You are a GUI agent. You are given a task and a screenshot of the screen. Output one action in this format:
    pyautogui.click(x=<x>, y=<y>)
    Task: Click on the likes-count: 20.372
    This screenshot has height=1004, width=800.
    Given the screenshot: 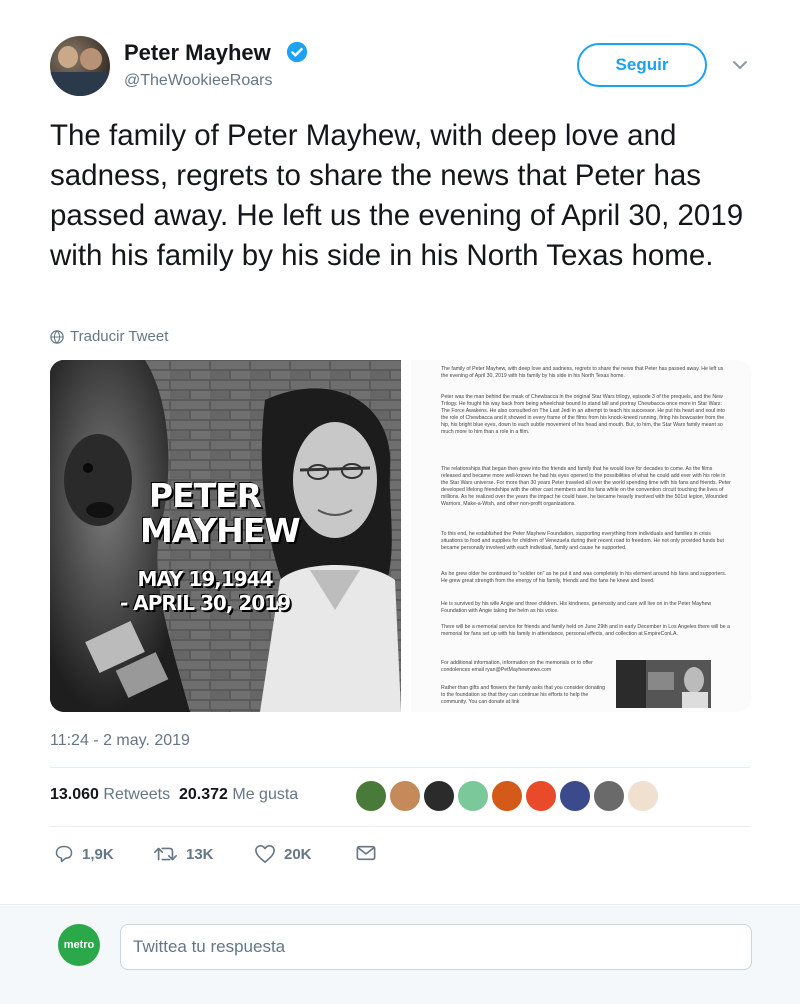 What is the action you would take?
    pyautogui.click(x=203, y=794)
    